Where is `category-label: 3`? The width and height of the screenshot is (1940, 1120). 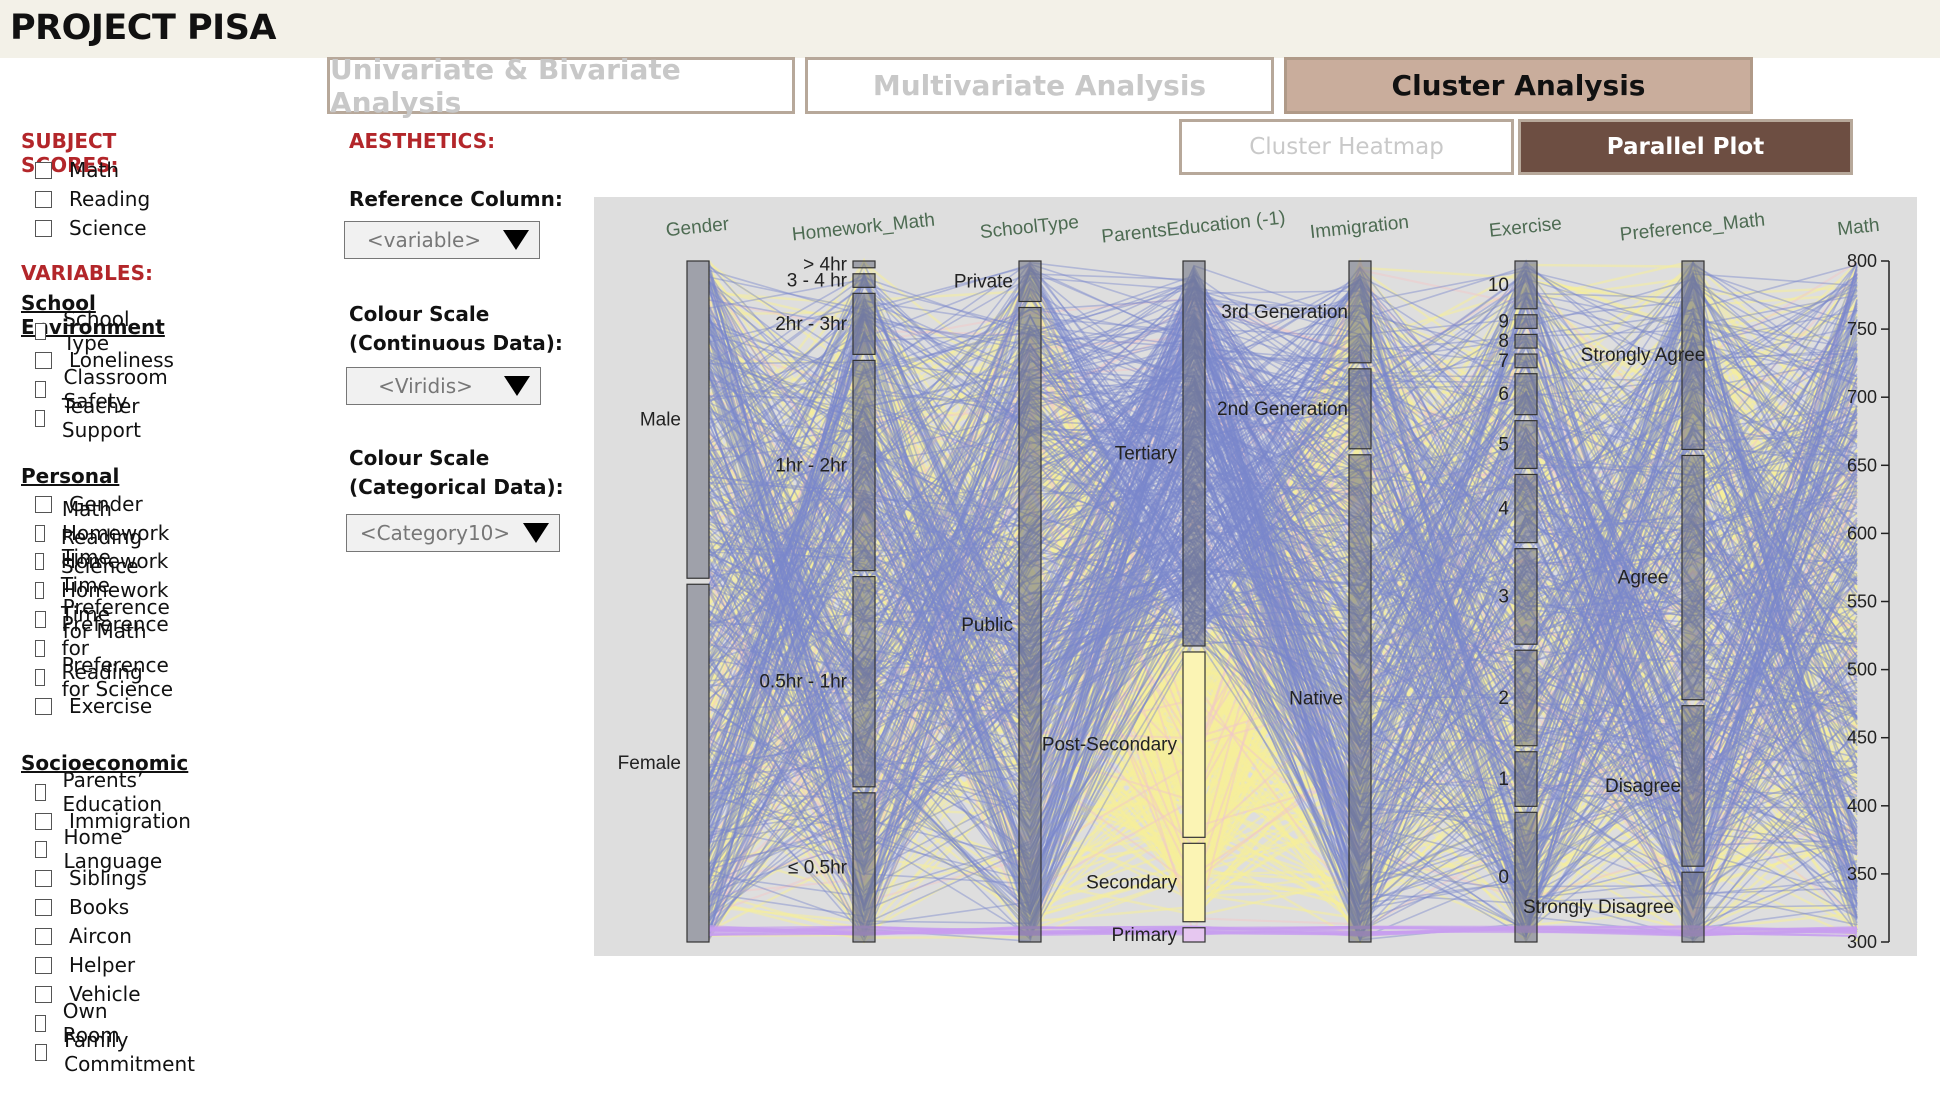
category-label: 3 is located at coordinates (1503, 596).